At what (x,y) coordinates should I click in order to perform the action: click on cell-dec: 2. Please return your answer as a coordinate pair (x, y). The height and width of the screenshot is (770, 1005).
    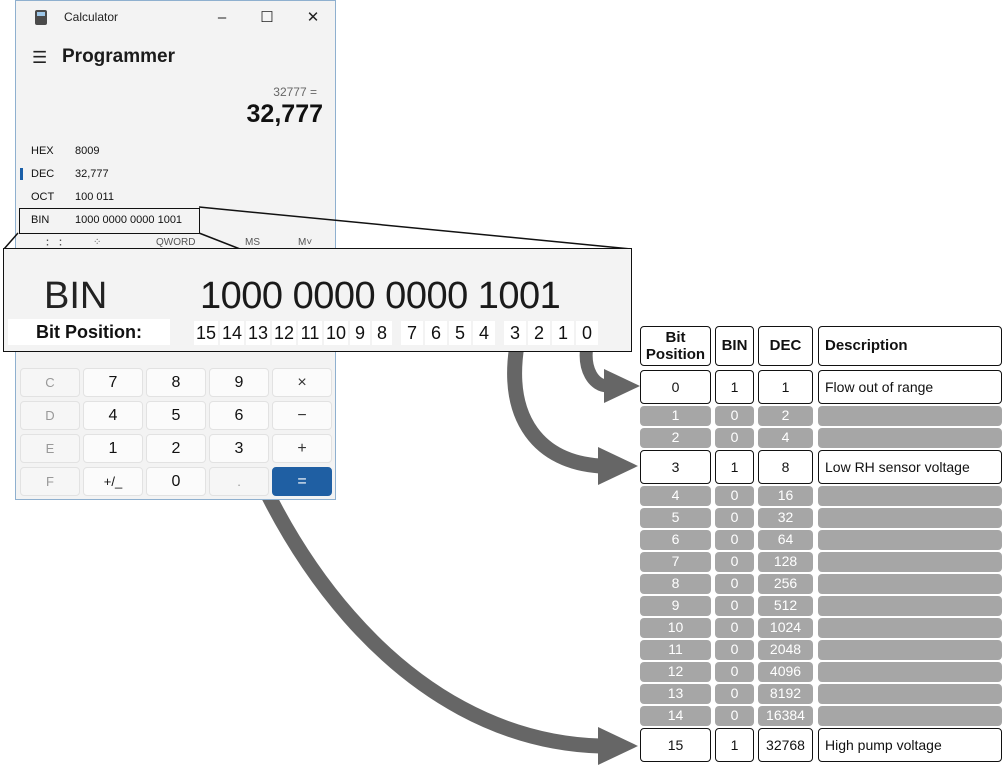
    Looking at the image, I should click on (785, 416).